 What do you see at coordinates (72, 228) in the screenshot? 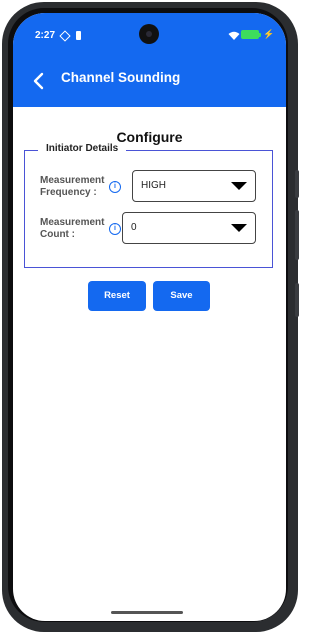
I see `measurement-count-label: Measurement Count :` at bounding box center [72, 228].